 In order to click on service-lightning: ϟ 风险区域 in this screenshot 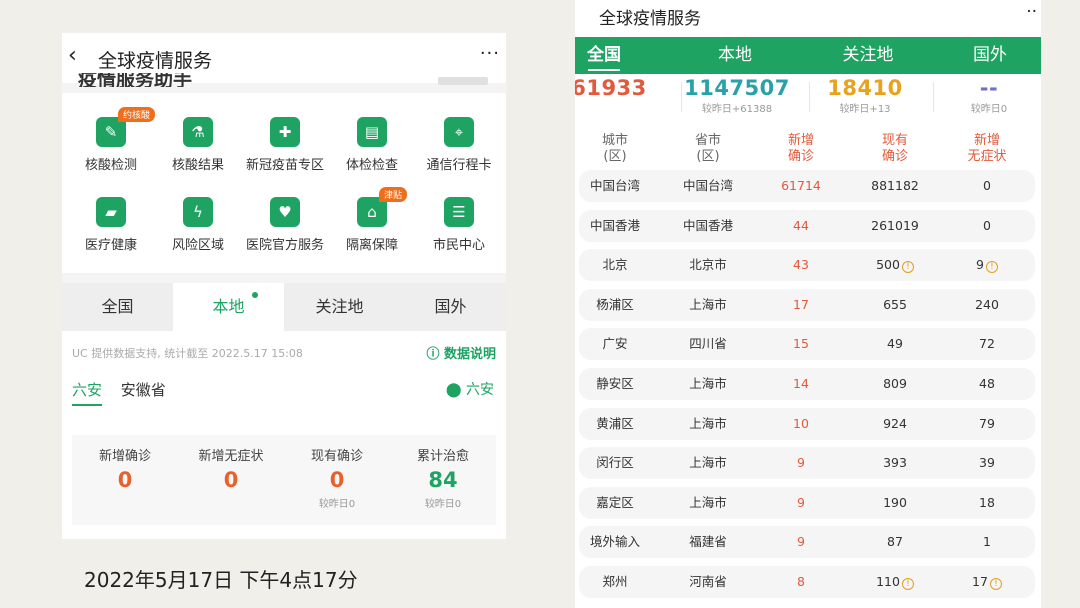, I will do `click(198, 225)`.